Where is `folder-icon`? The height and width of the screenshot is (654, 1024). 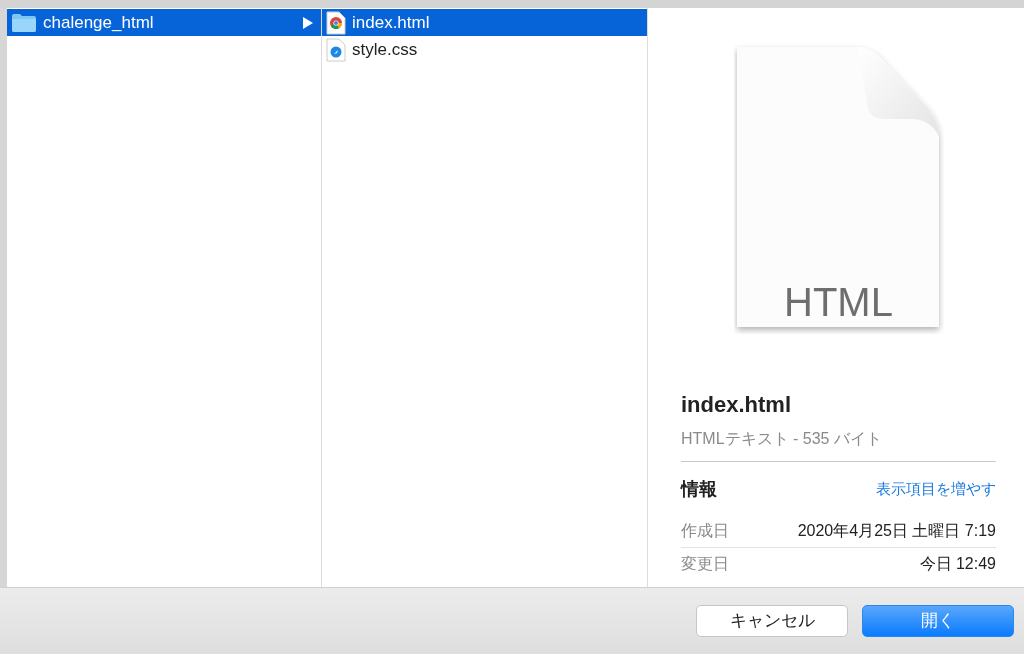
folder-icon is located at coordinates (24, 22).